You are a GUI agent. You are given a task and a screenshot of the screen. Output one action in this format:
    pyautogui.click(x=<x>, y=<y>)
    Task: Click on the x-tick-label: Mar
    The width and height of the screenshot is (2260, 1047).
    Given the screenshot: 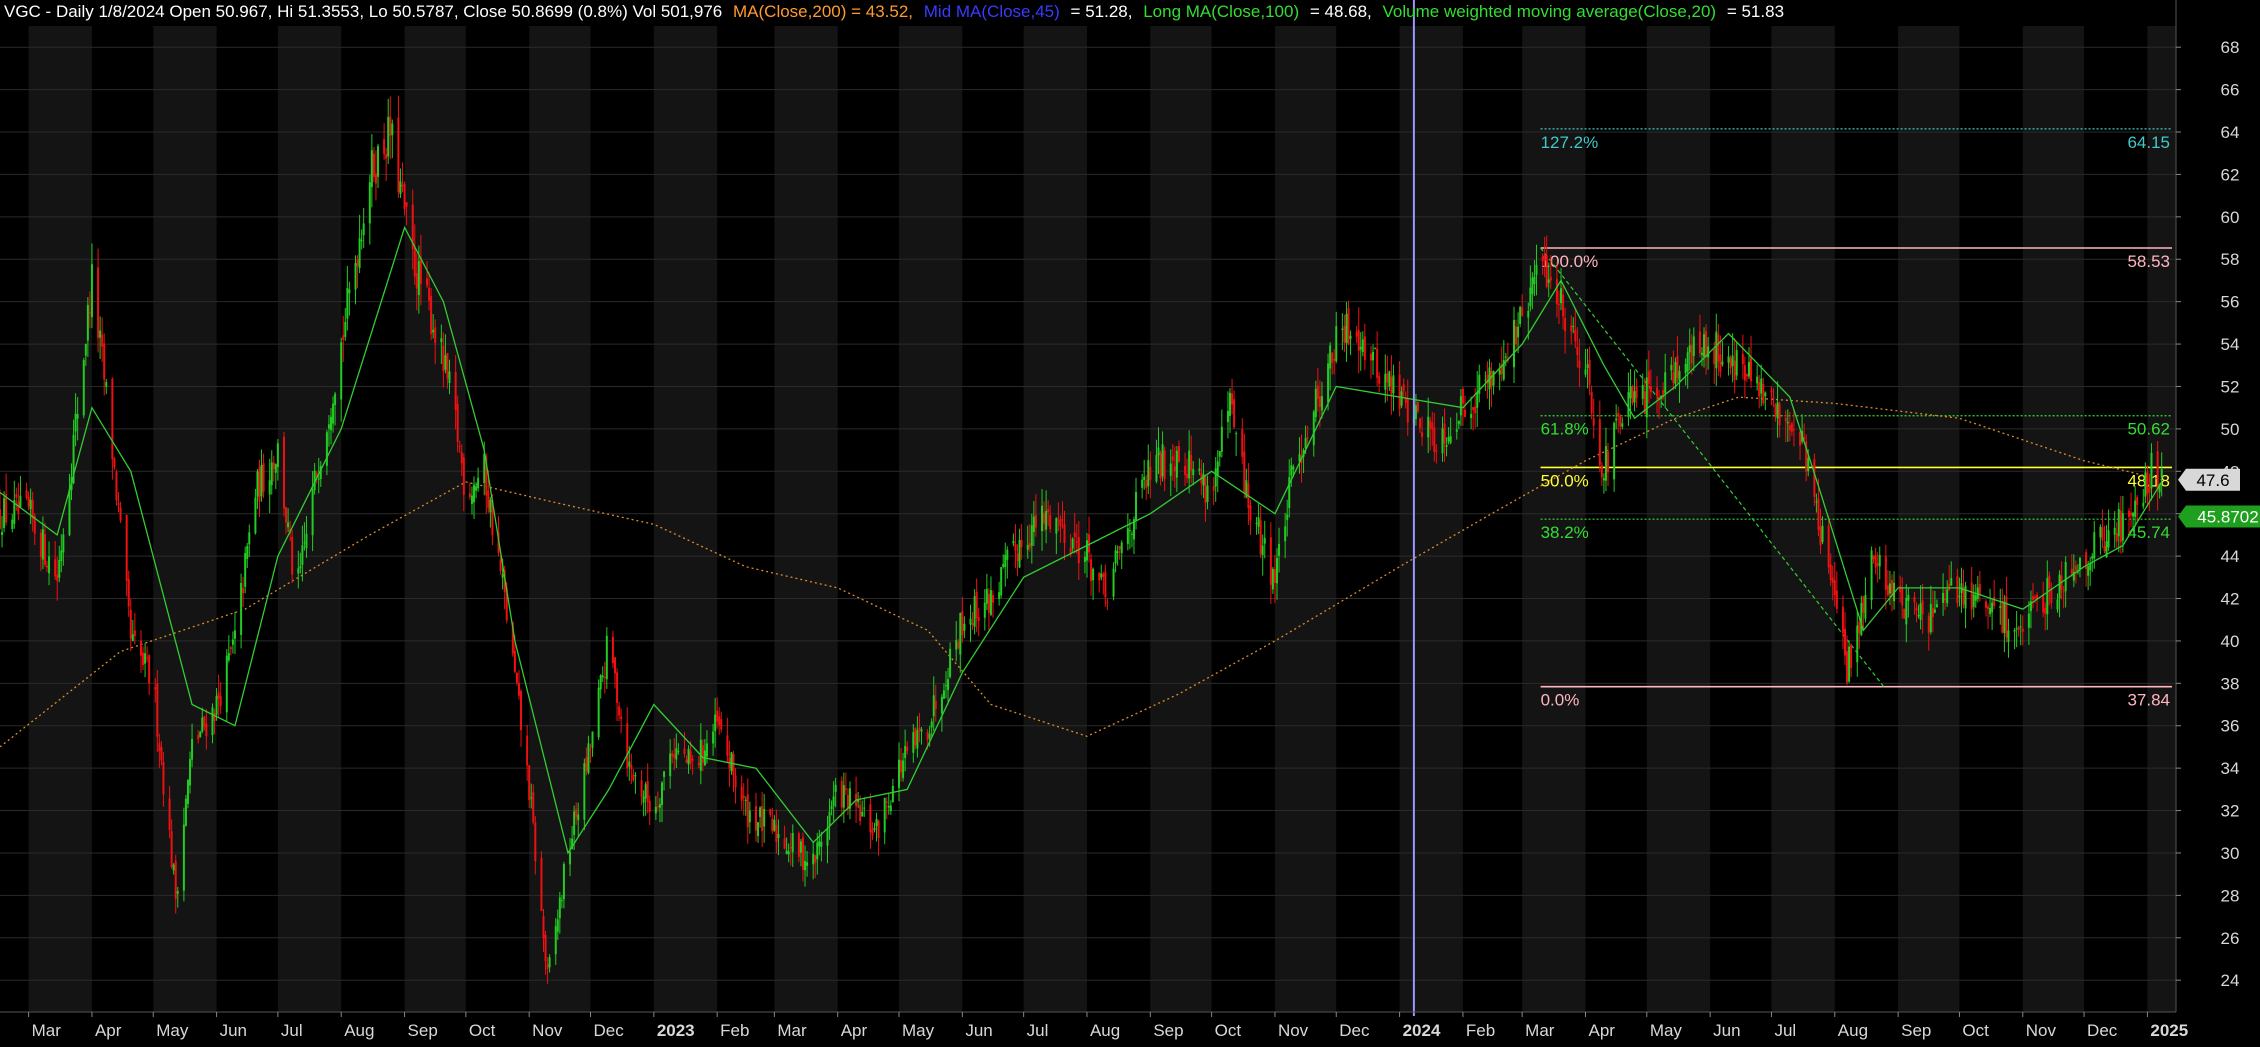 What is the action you would take?
    pyautogui.click(x=1540, y=1030)
    